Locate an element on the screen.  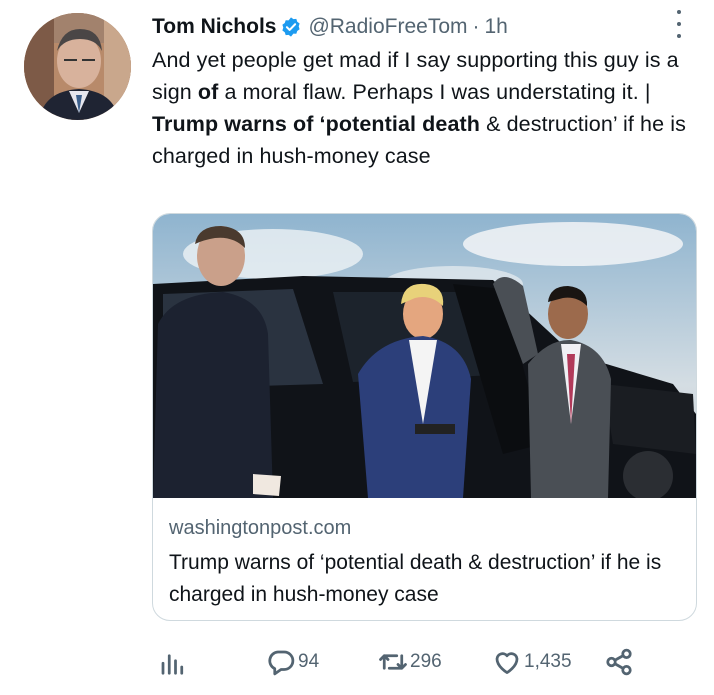
author-avatar-image is located at coordinates (77, 66).